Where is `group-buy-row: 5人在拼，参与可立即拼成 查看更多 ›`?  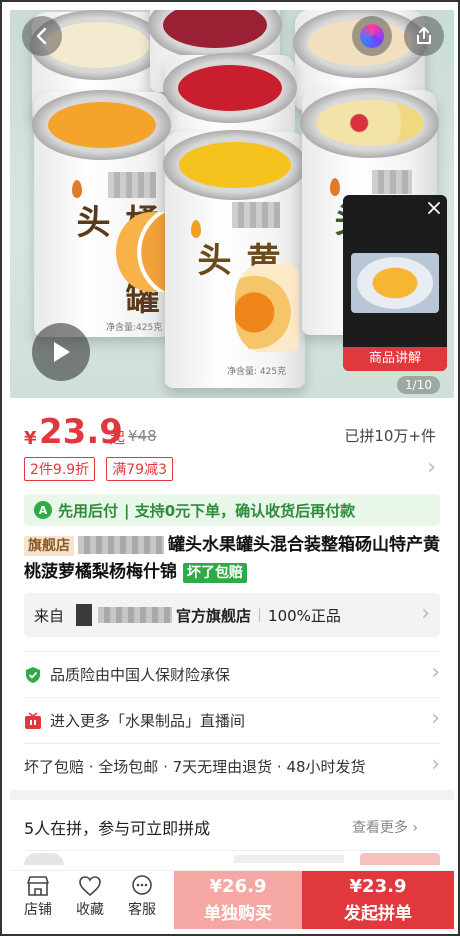 group-buy-row: 5人在拼，参与可立即拼成 查看更多 › is located at coordinates (232, 827).